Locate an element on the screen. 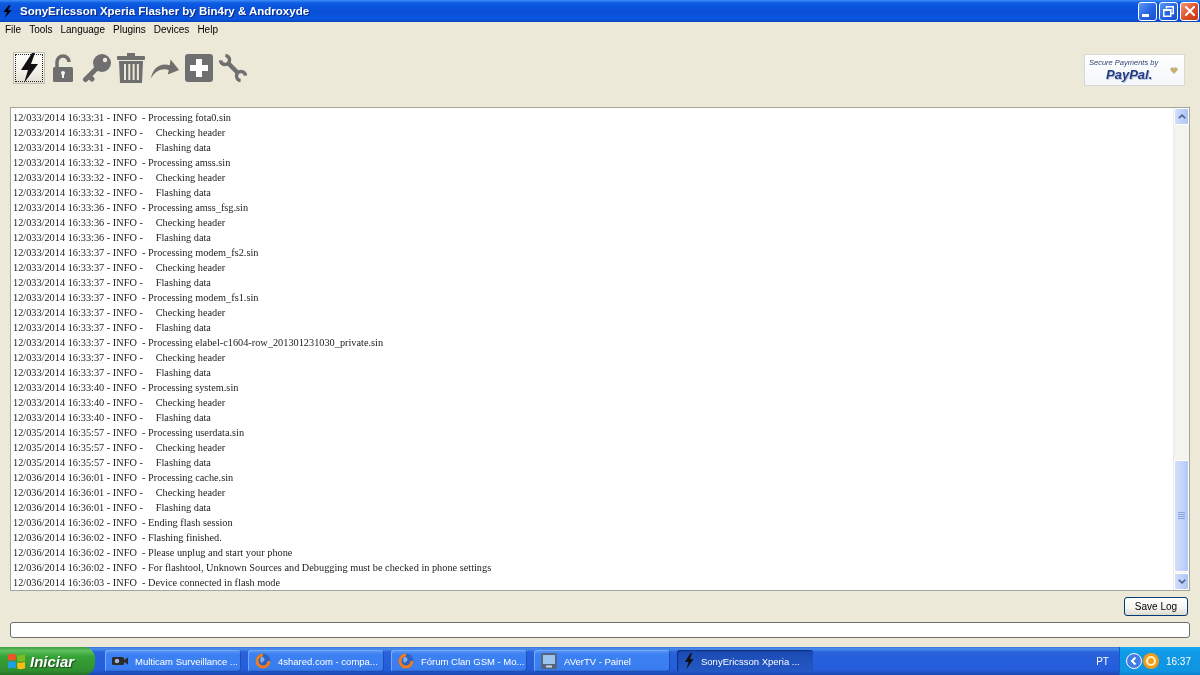 The height and width of the screenshot is (675, 1200). log-line: 12/033/2014 16:33:36 - INFO - Flashing data is located at coordinates (112, 238).